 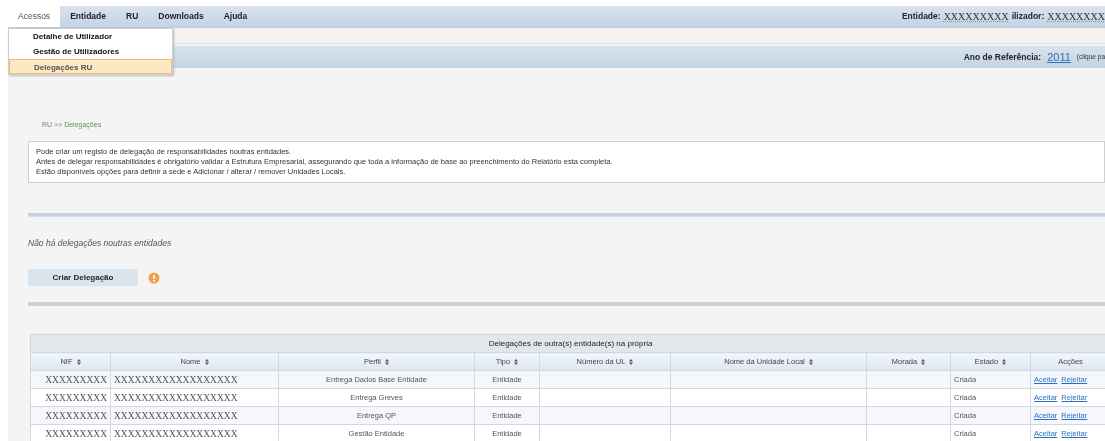 What do you see at coordinates (1028, 16) in the screenshot?
I see `info-label: ilizador:` at bounding box center [1028, 16].